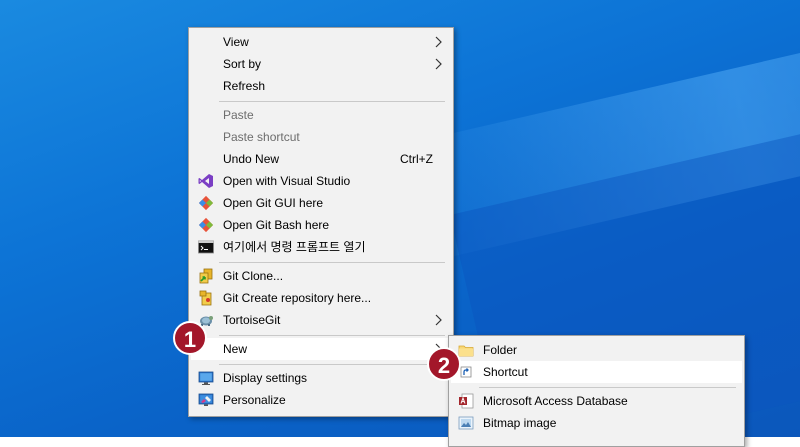 The height and width of the screenshot is (447, 800). What do you see at coordinates (321, 64) in the screenshot?
I see `menu-item-sort-by: Sort by` at bounding box center [321, 64].